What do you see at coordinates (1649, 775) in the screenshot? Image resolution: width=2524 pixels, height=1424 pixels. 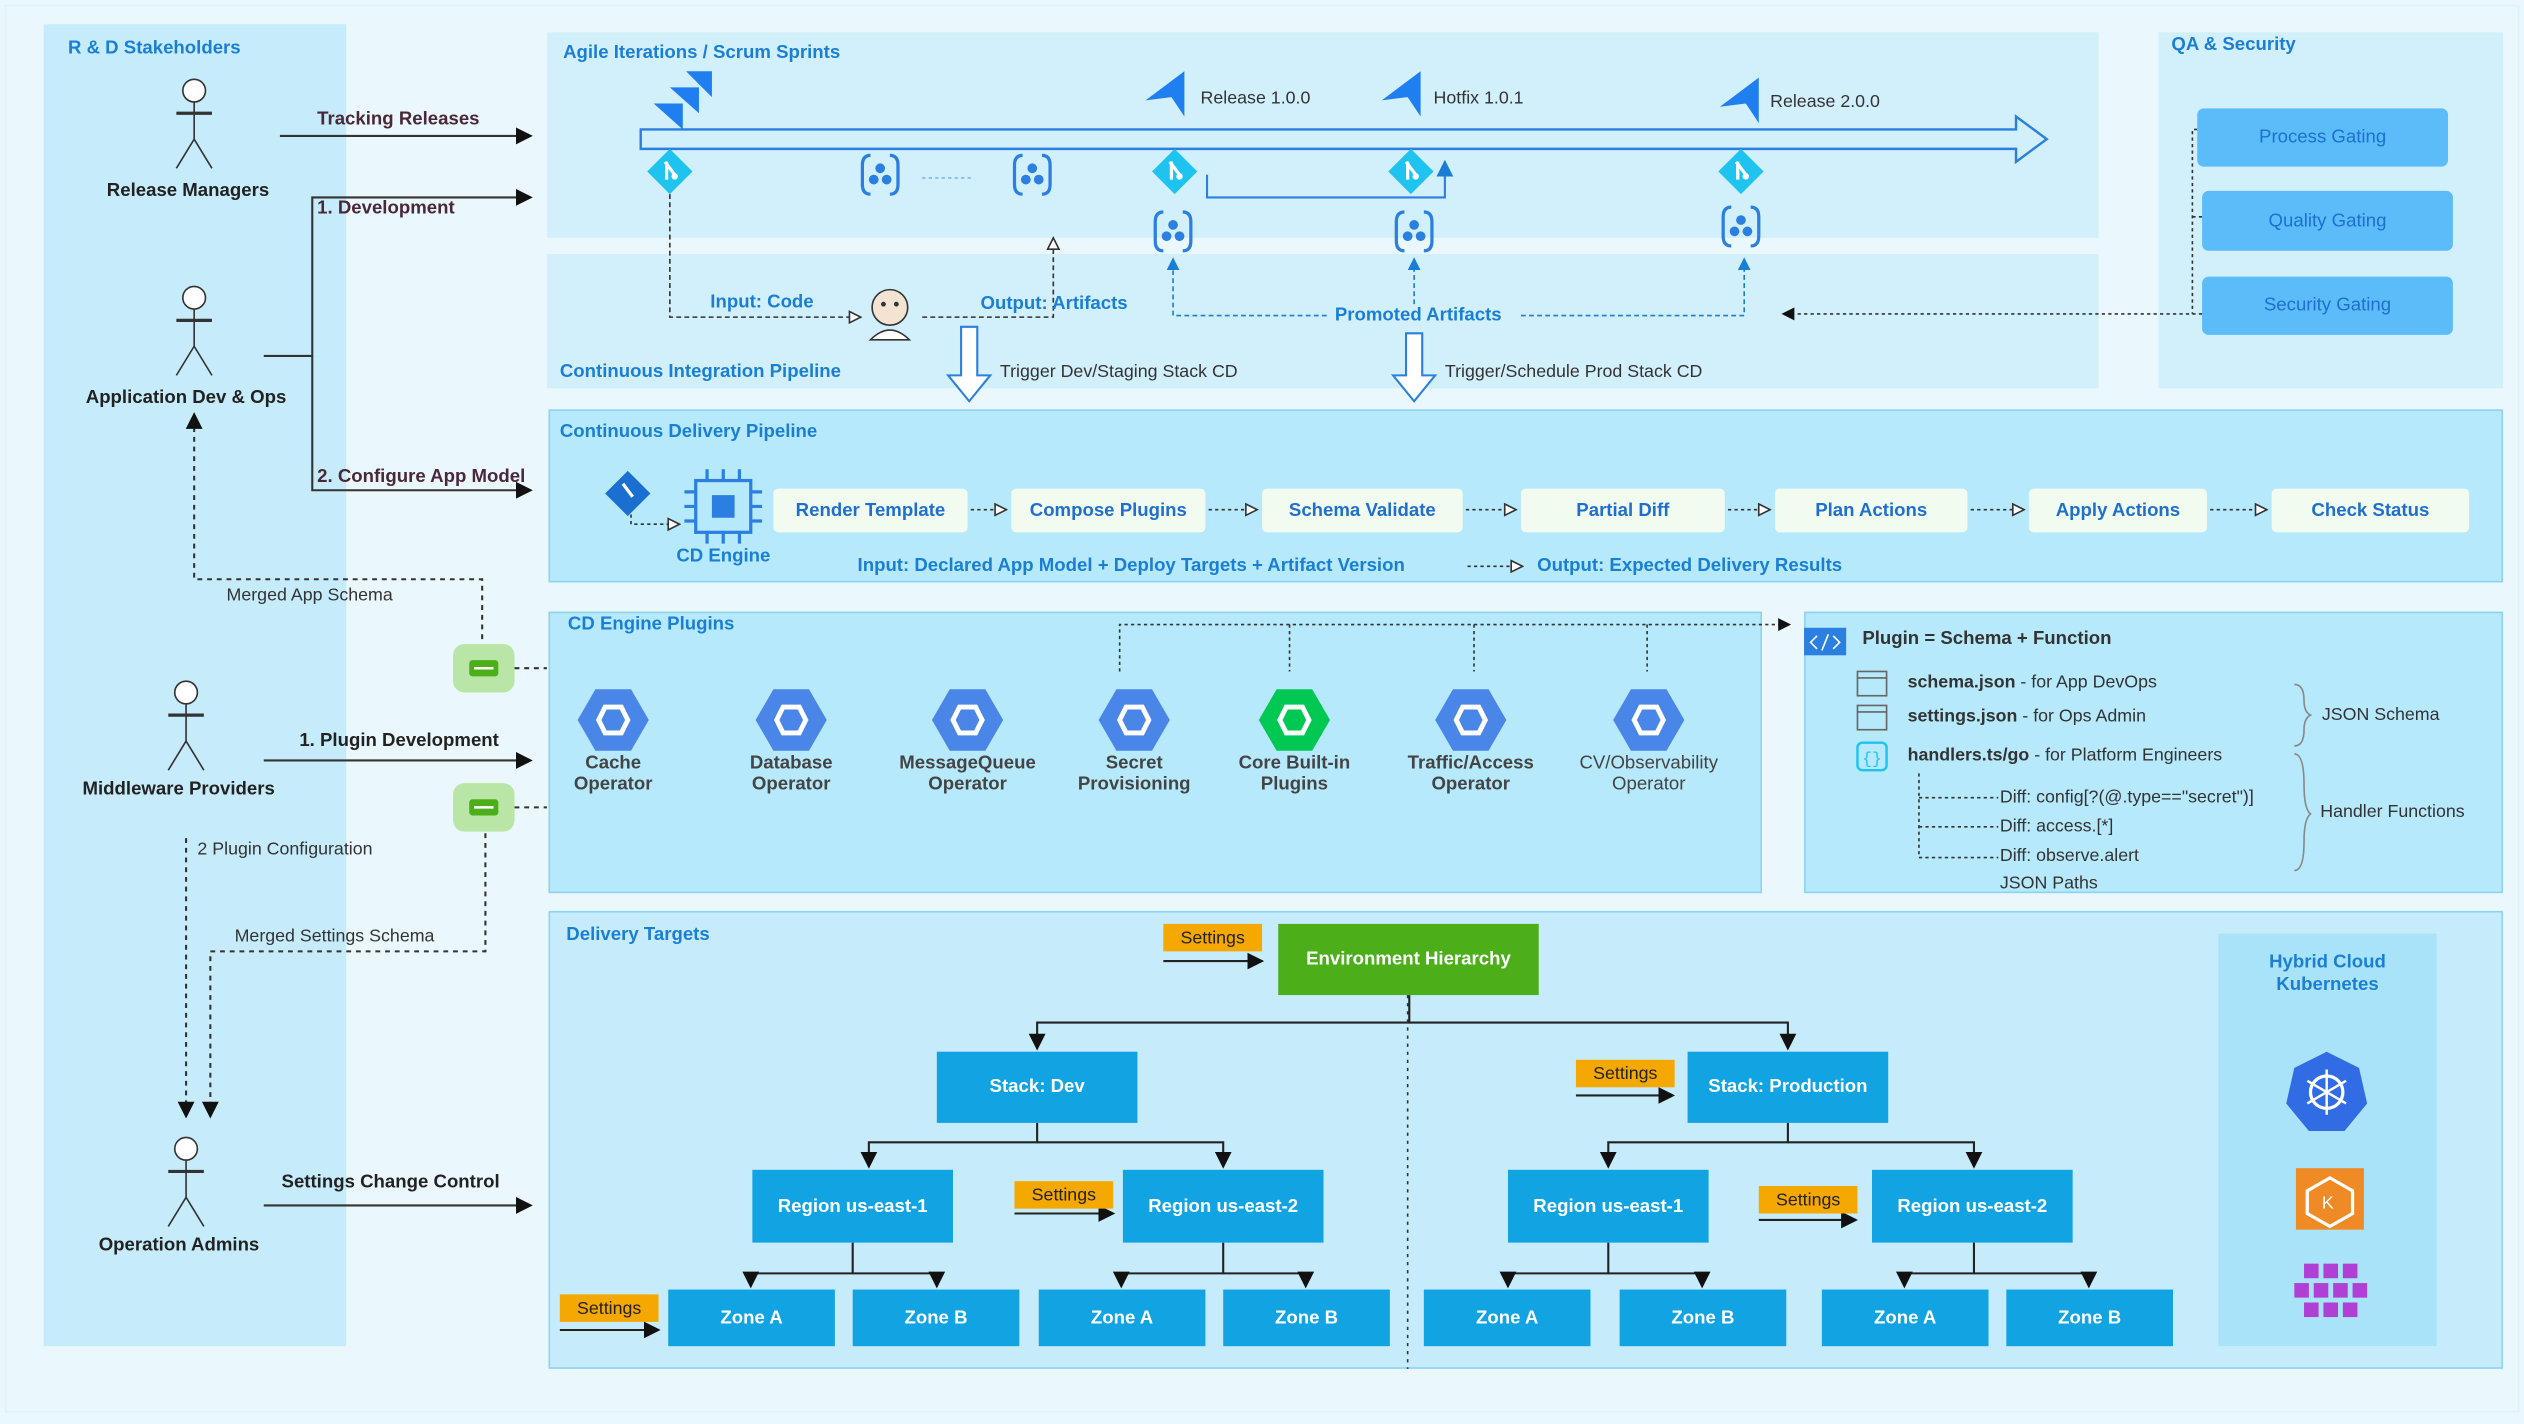 I see `plugin-observability-operator: CV/Observability Operator` at bounding box center [1649, 775].